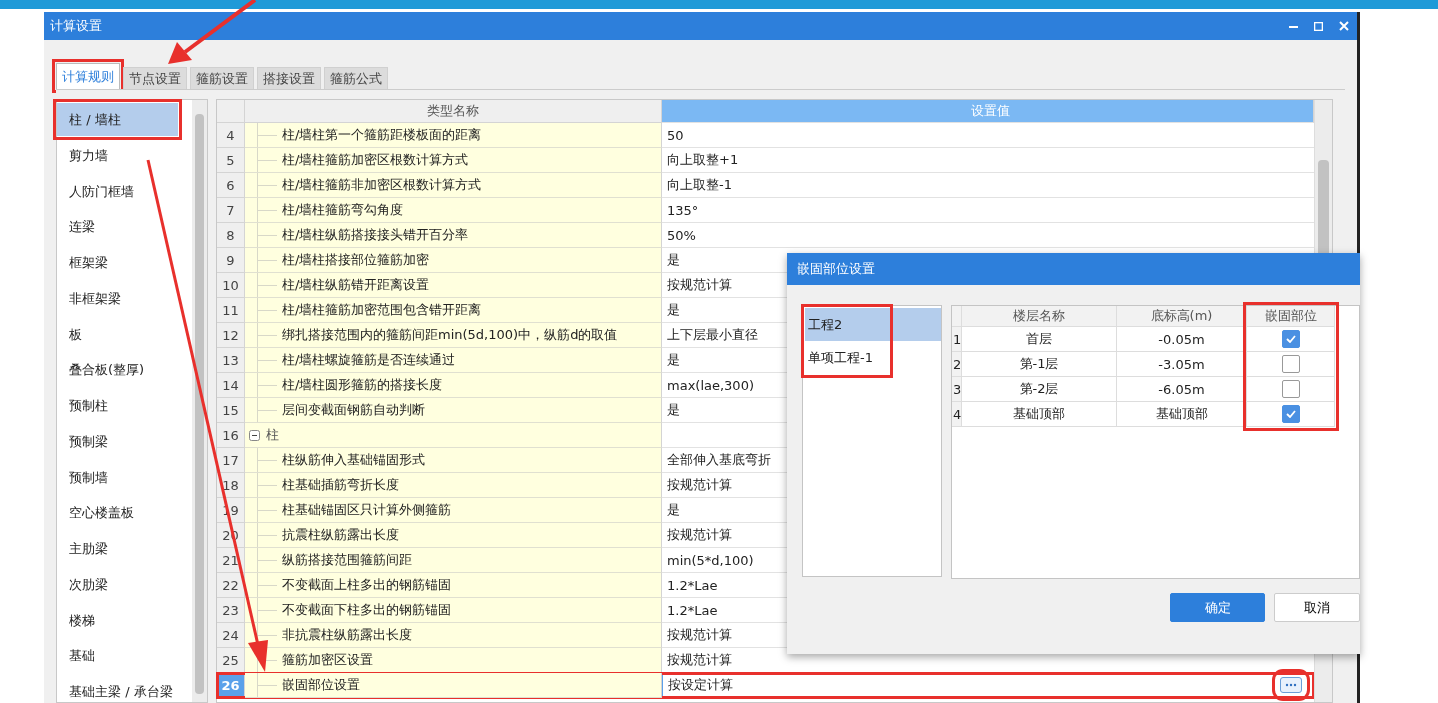 The height and width of the screenshot is (703, 1438). What do you see at coordinates (453, 660) in the screenshot?
I see `table-cell: 箍筋加密区设置` at bounding box center [453, 660].